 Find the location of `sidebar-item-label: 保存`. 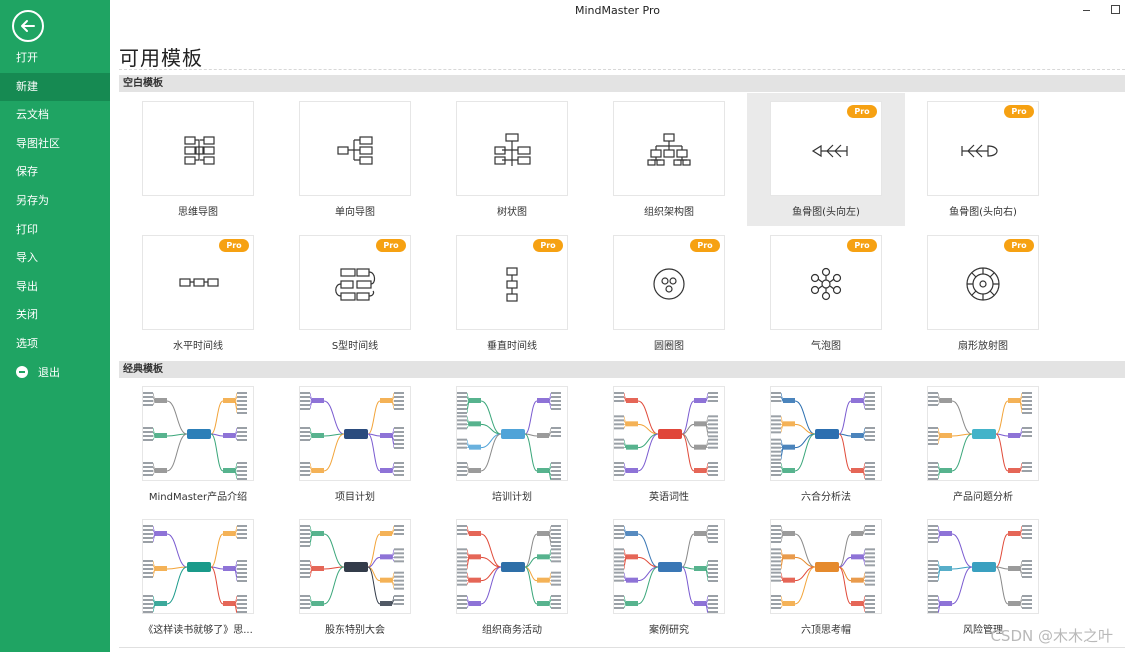

sidebar-item-label: 保存 is located at coordinates (27, 172).